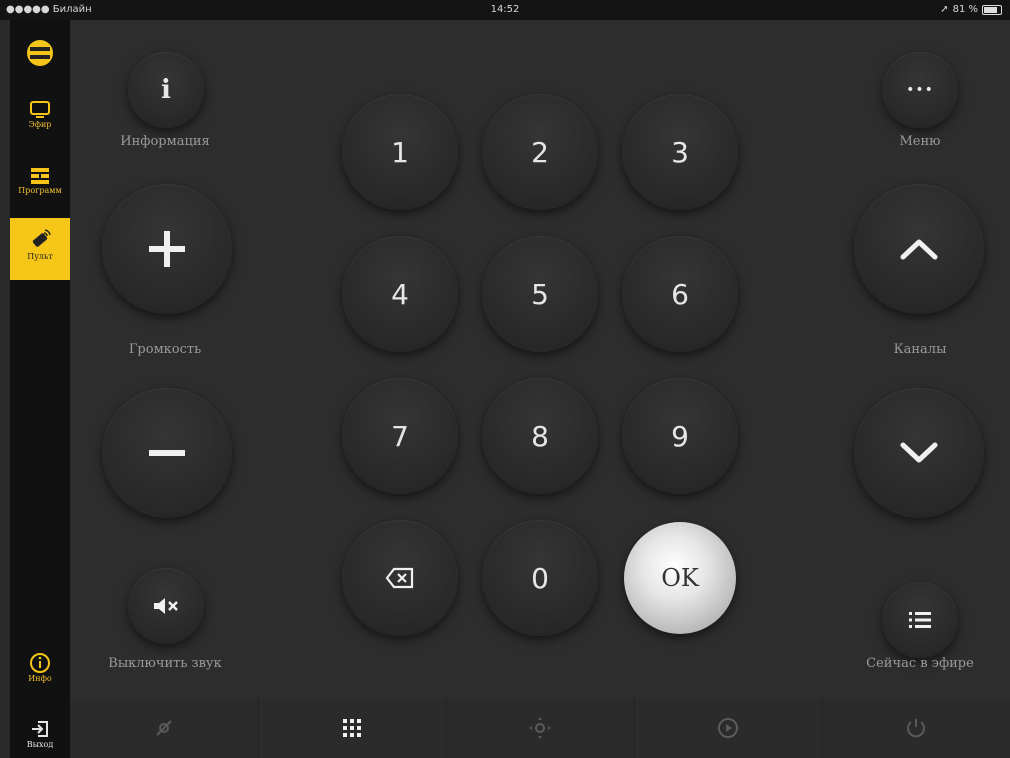 Image resolution: width=1010 pixels, height=758 pixels. I want to click on info-button: i, so click(166, 90).